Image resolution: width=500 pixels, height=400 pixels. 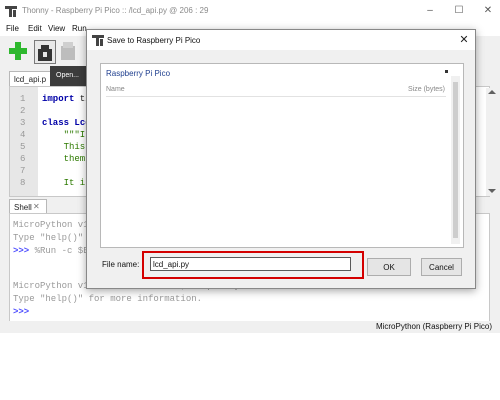 I want to click on ok-button: OK, so click(x=389, y=267).